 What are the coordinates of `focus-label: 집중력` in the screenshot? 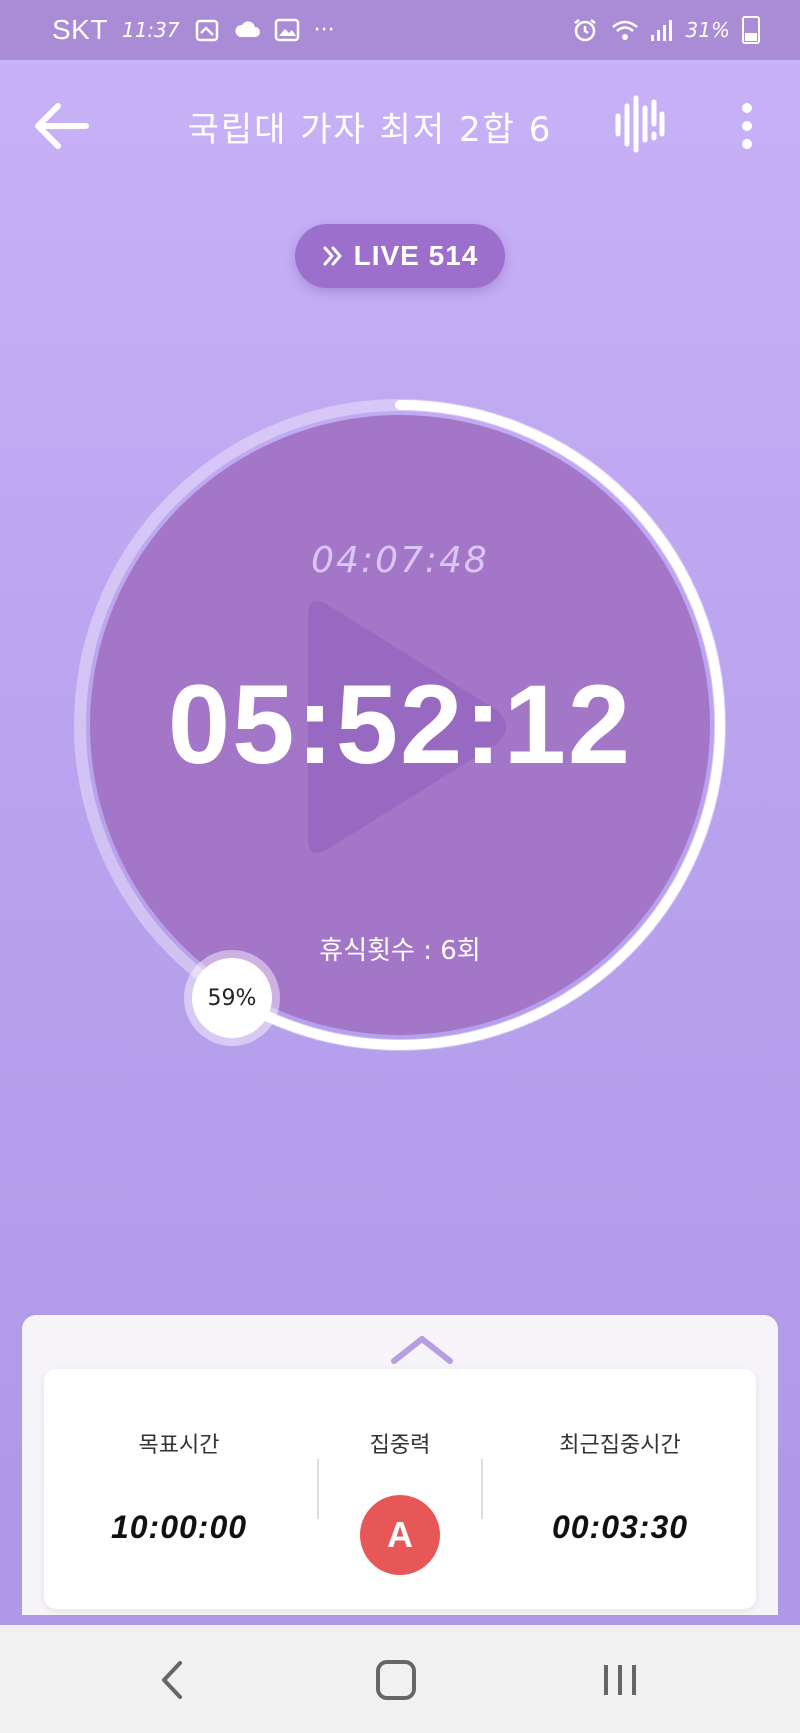 It's located at (400, 1445).